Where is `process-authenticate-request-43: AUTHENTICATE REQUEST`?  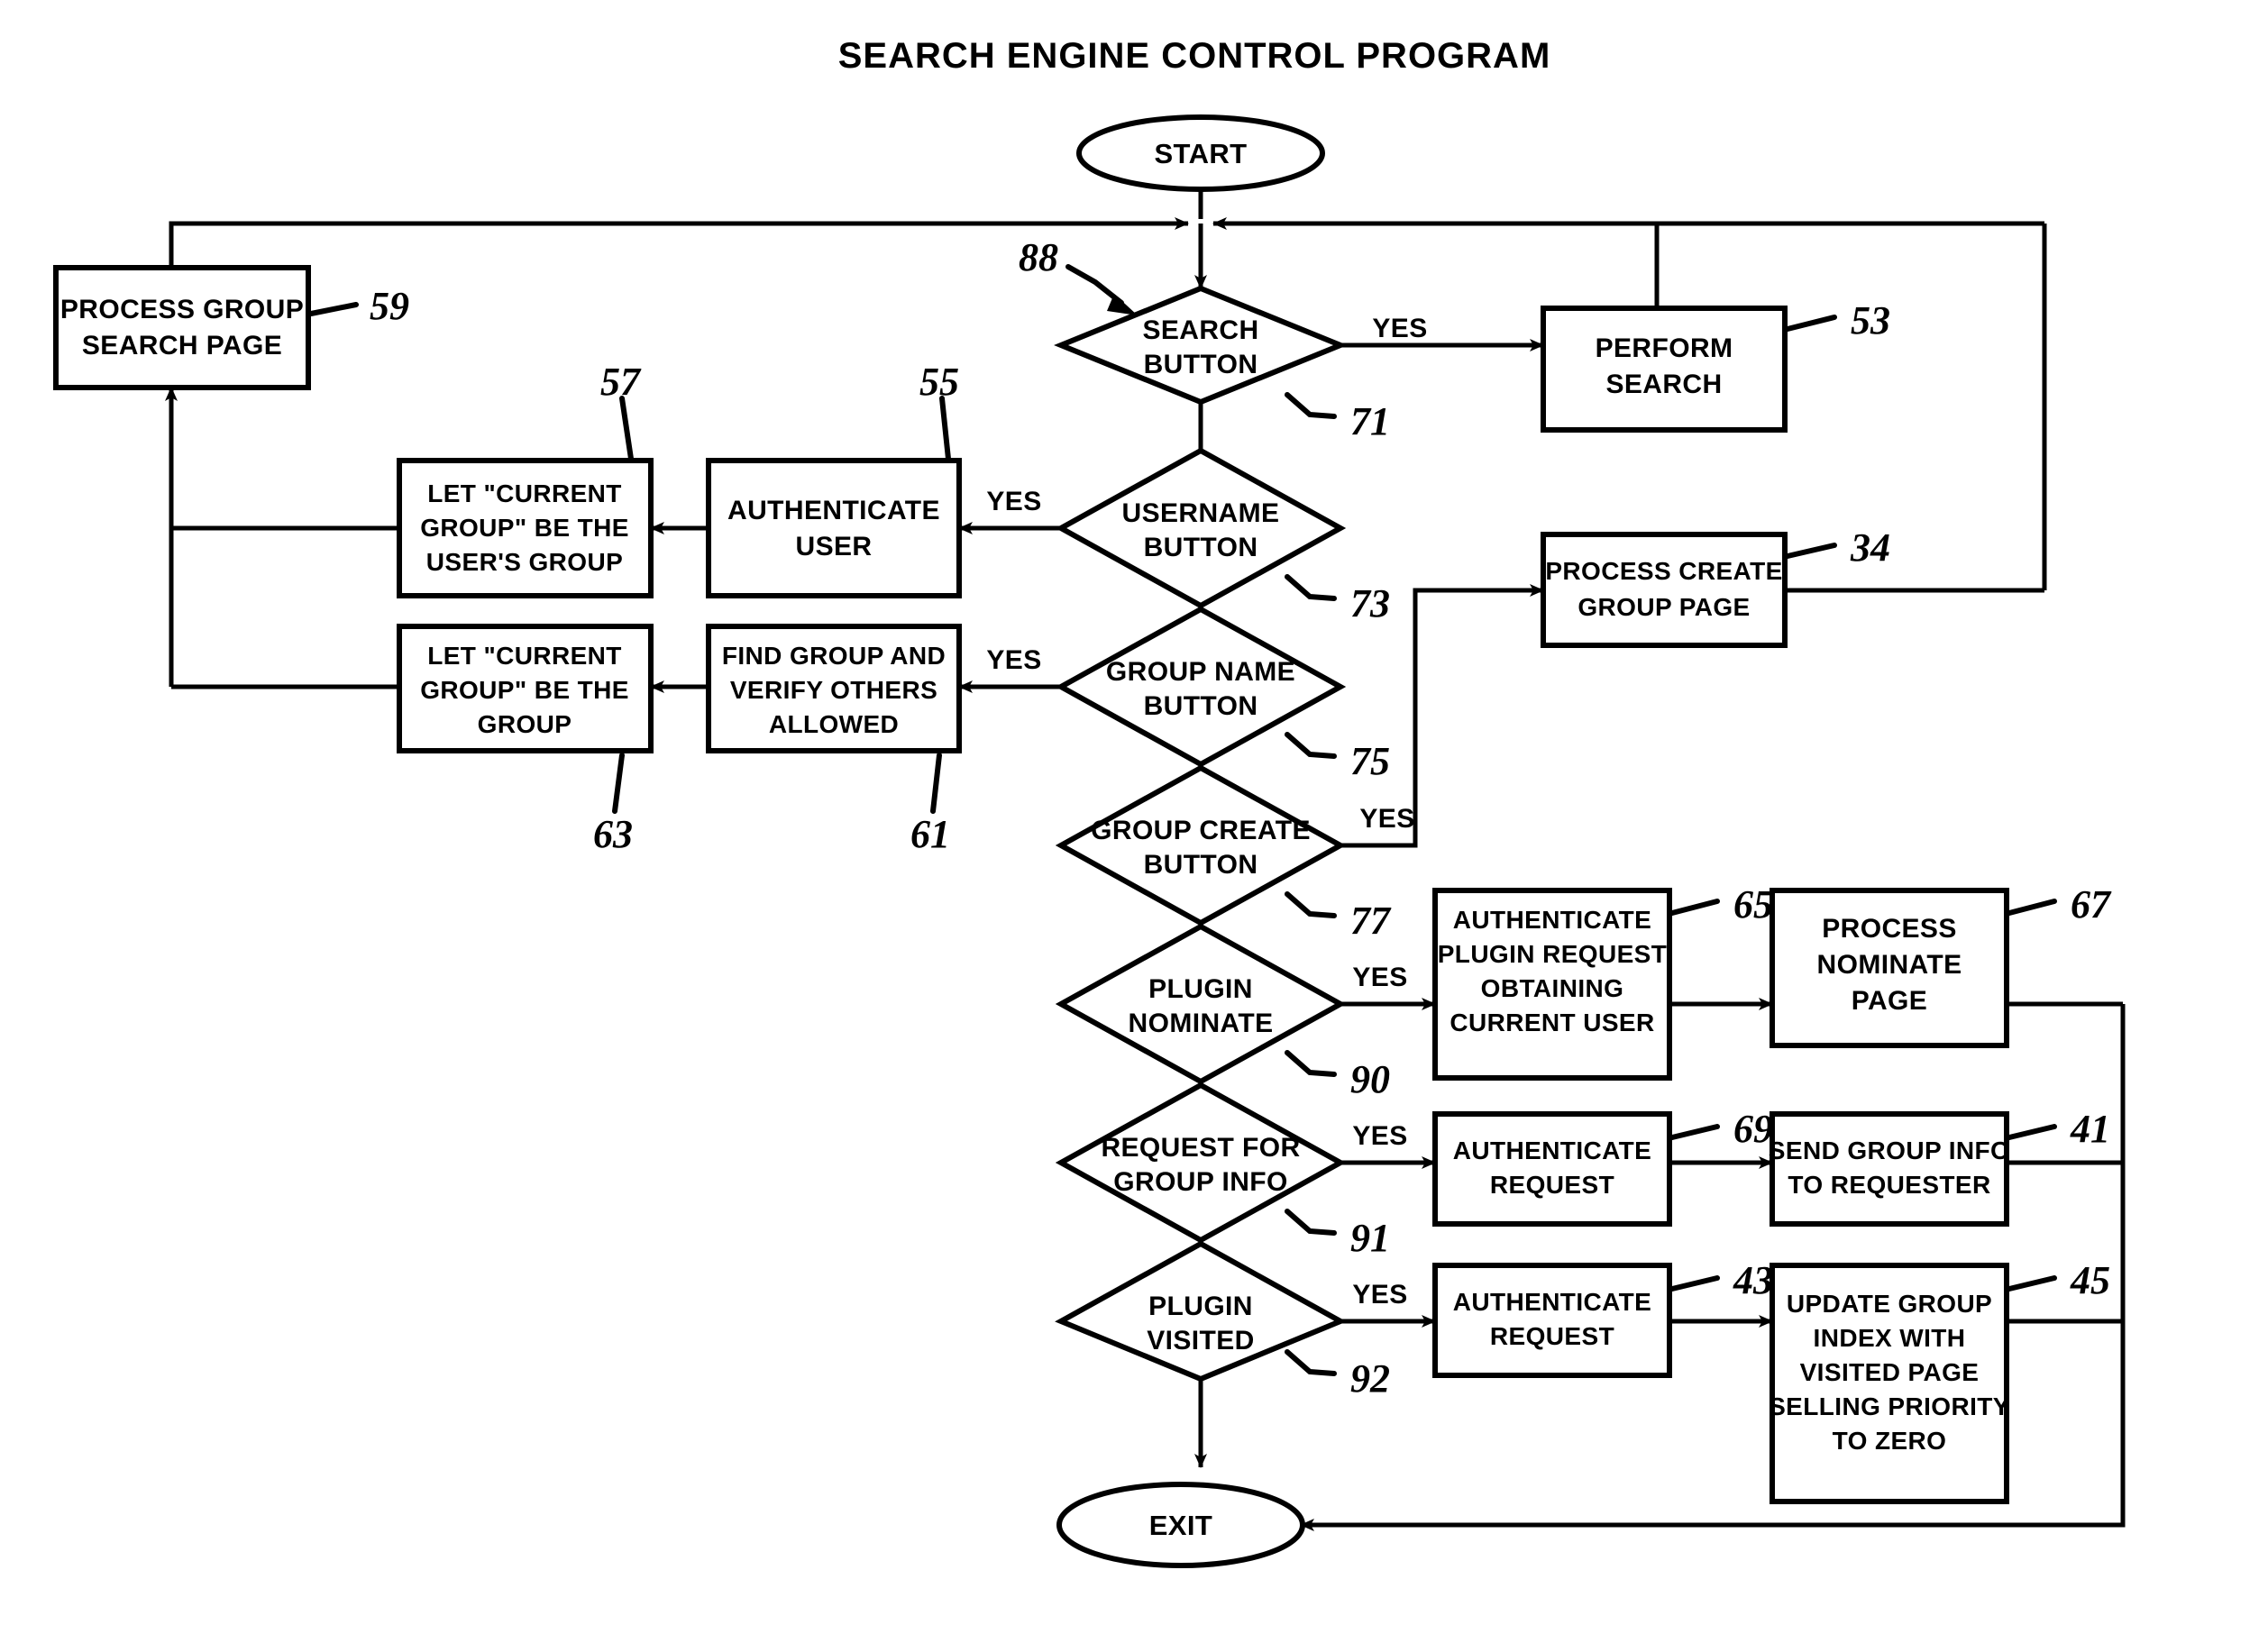
process-authenticate-request-43: AUTHENTICATE REQUEST is located at coordinates (1552, 1320).